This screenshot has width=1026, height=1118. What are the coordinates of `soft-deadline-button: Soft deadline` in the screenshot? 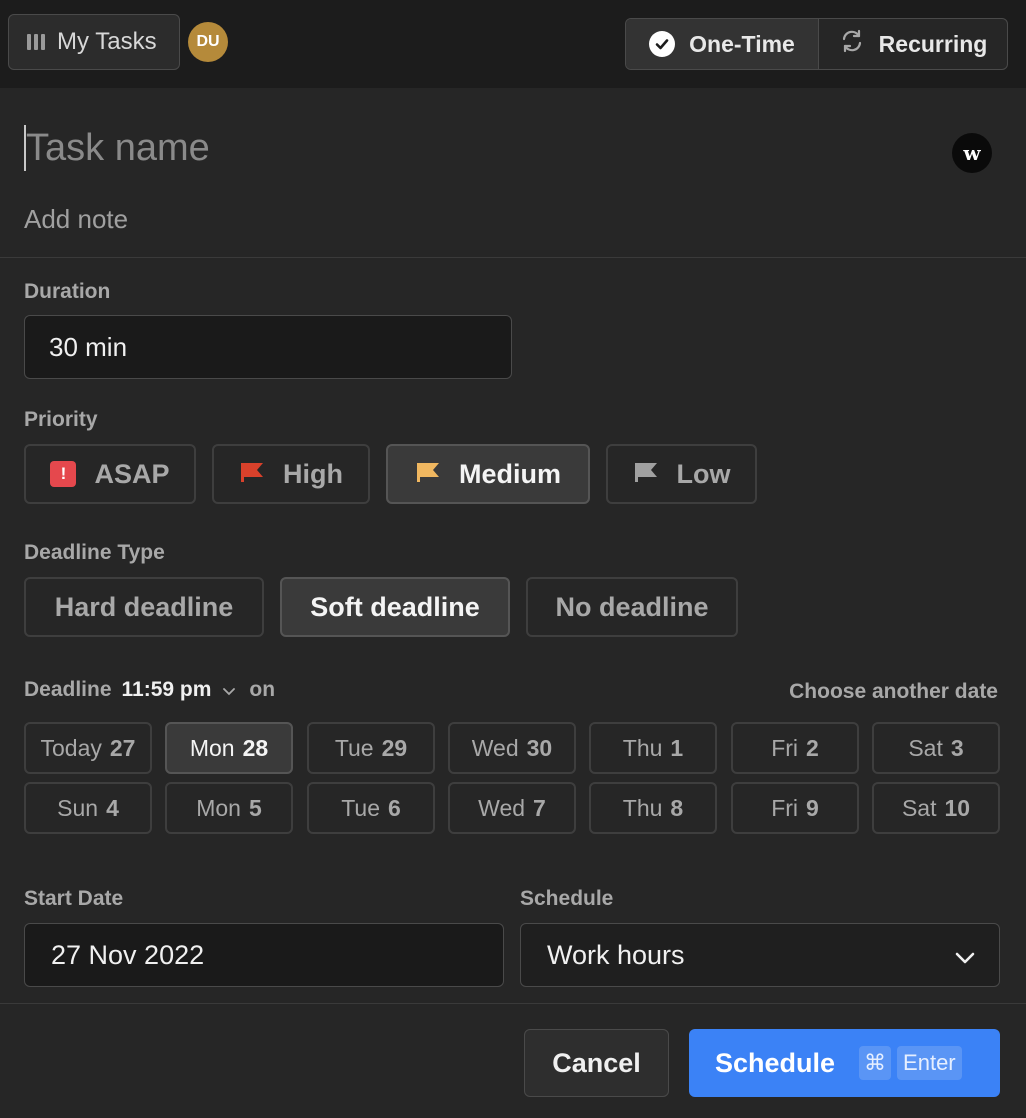 It's located at (395, 607).